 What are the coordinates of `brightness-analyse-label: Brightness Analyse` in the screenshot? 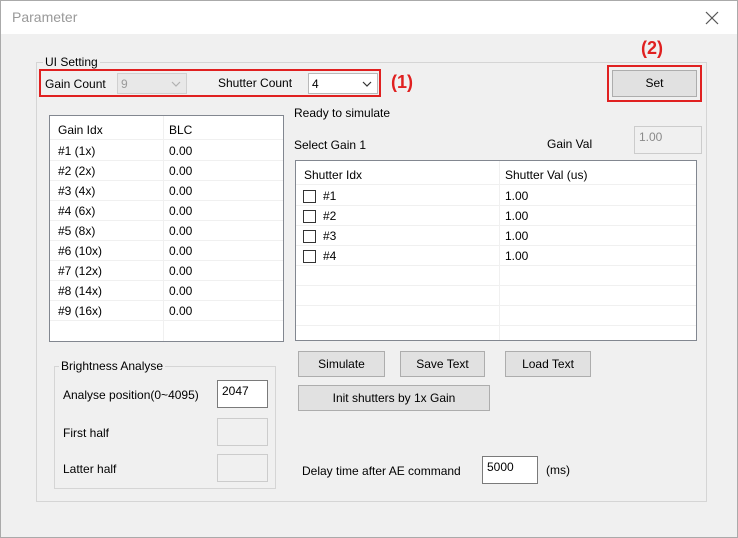 It's located at (112, 366).